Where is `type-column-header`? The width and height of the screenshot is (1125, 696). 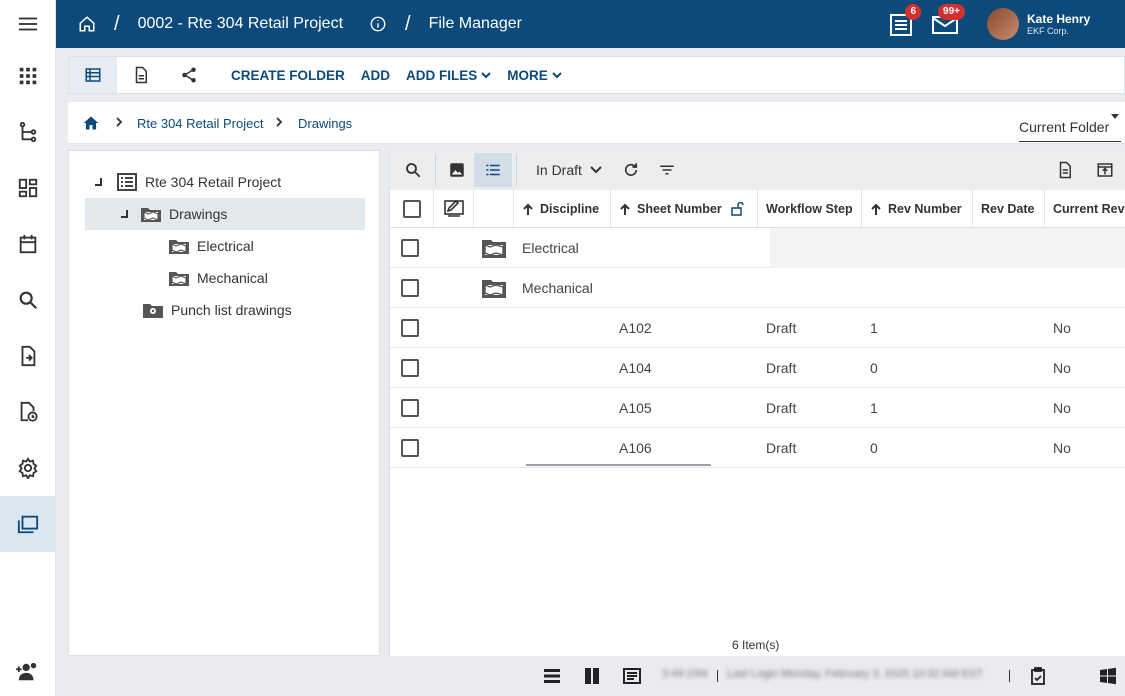
type-column-header is located at coordinates (494, 209).